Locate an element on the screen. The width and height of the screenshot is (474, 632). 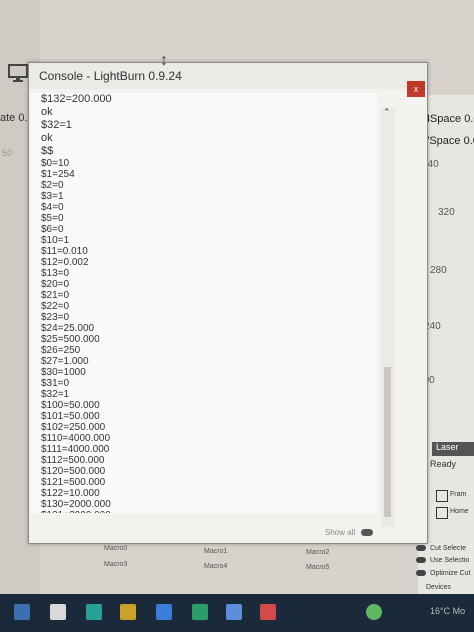
console-line: $130=2000.000 is located at coordinates (76, 504).